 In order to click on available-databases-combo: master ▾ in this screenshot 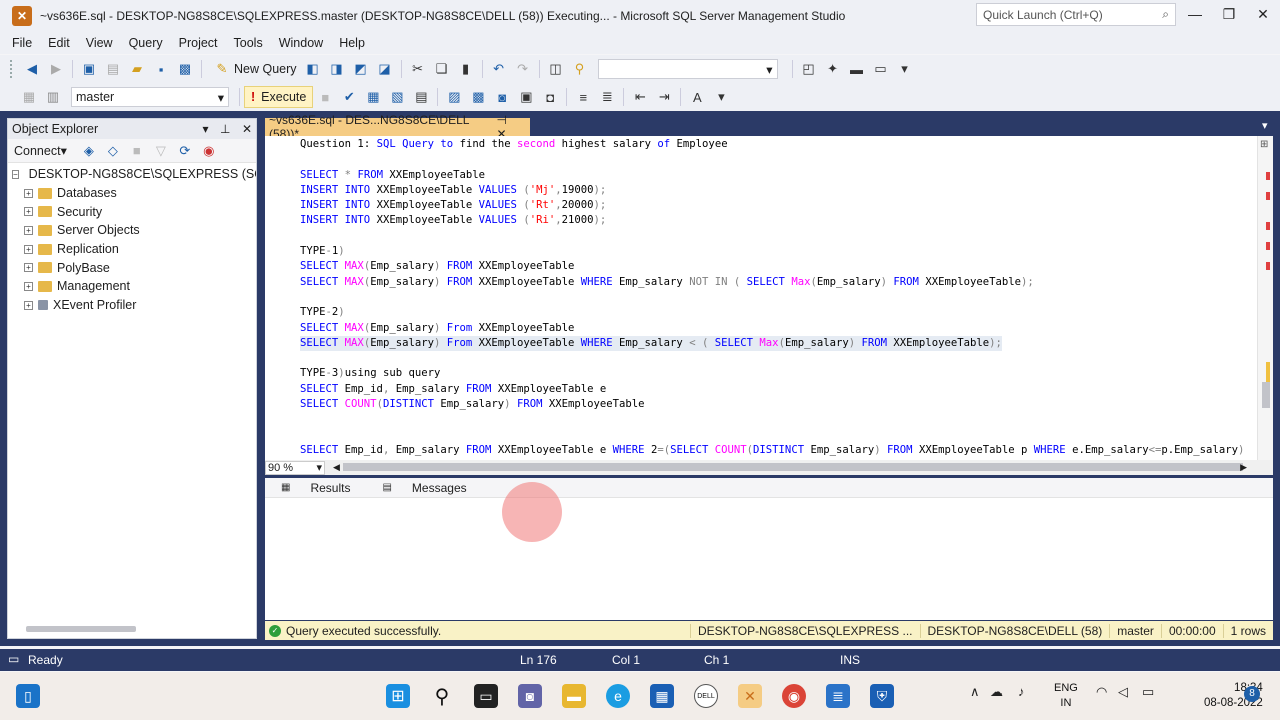, I will do `click(150, 97)`.